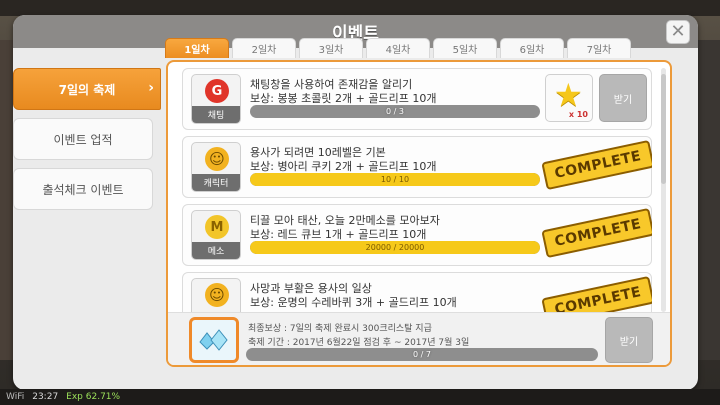 The height and width of the screenshot is (405, 720). What do you see at coordinates (216, 250) in the screenshot?
I see `mission-icon-caption: 메소` at bounding box center [216, 250].